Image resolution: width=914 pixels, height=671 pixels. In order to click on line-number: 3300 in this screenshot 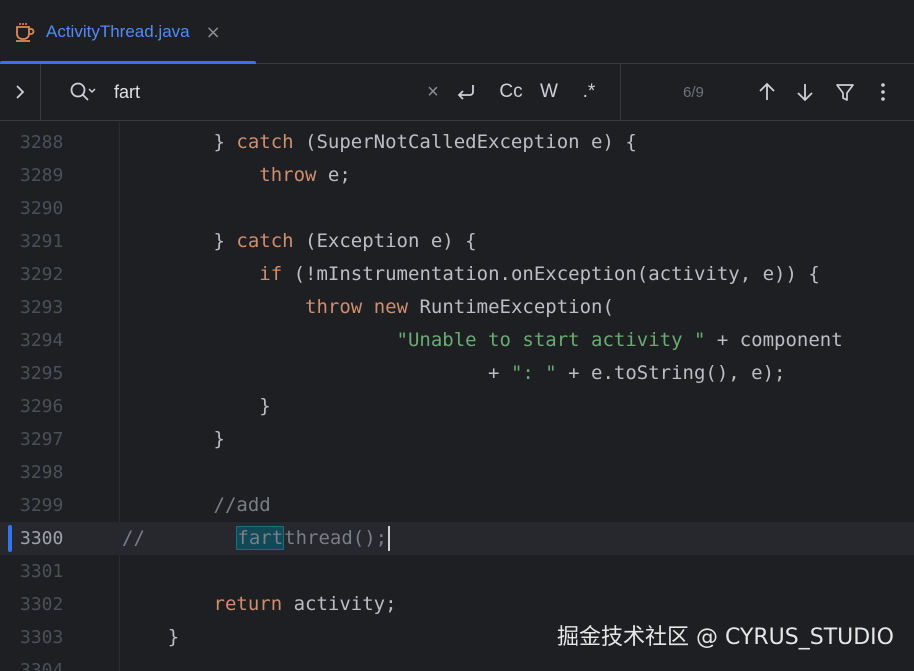, I will do `click(42, 538)`.